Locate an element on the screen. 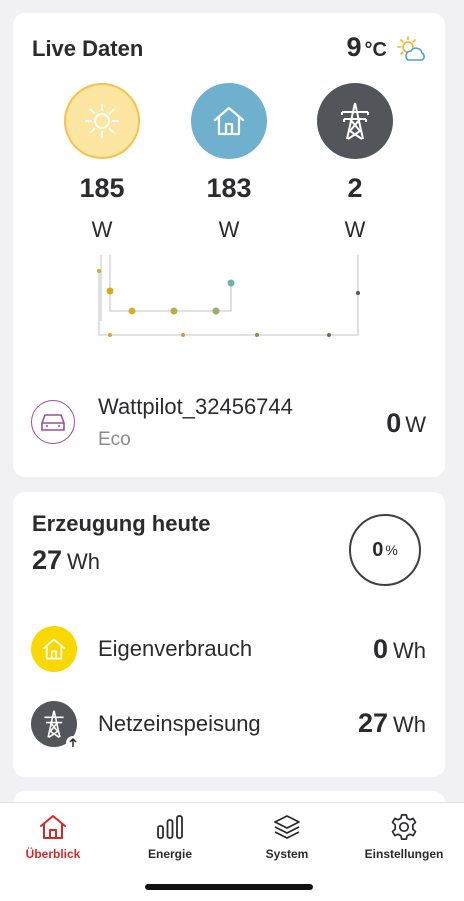  temperature-unit: °C is located at coordinates (375, 50).